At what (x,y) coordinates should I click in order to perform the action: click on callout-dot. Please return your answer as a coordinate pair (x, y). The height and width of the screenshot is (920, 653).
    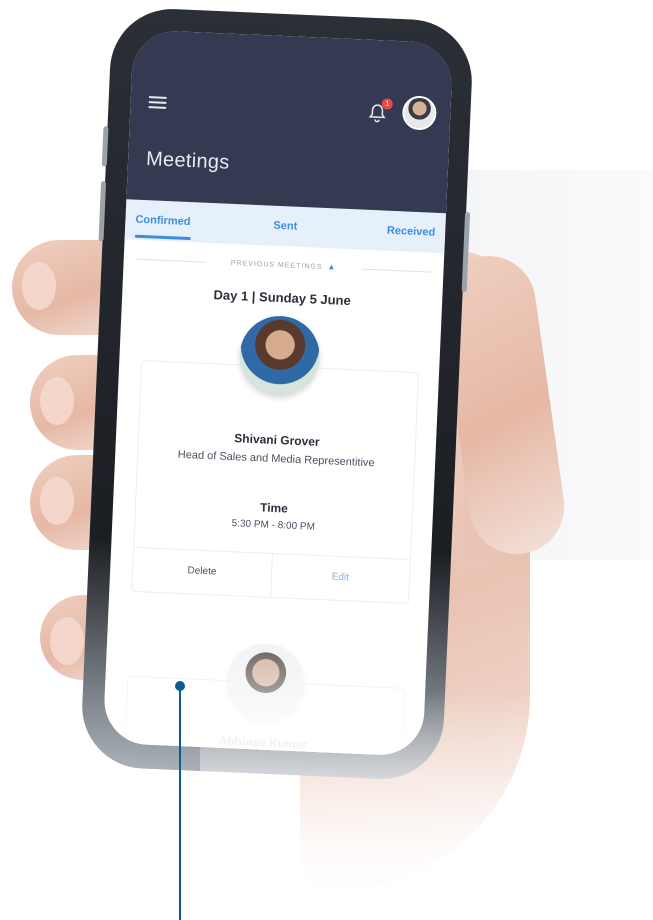
    Looking at the image, I should click on (180, 686).